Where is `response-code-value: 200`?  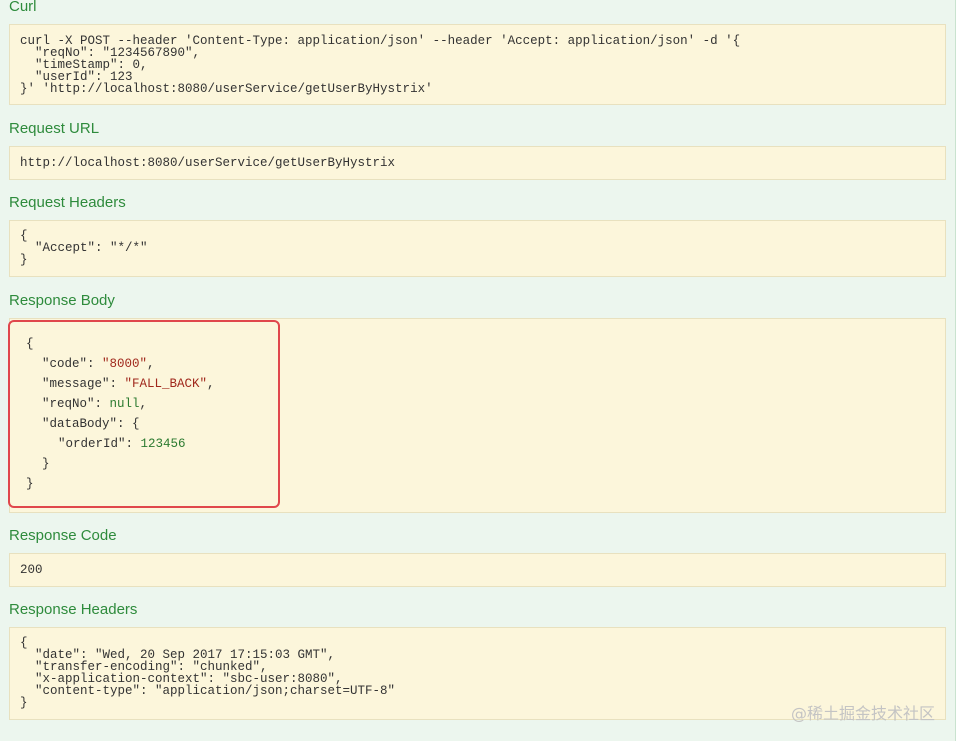
response-code-value: 200 is located at coordinates (31, 570).